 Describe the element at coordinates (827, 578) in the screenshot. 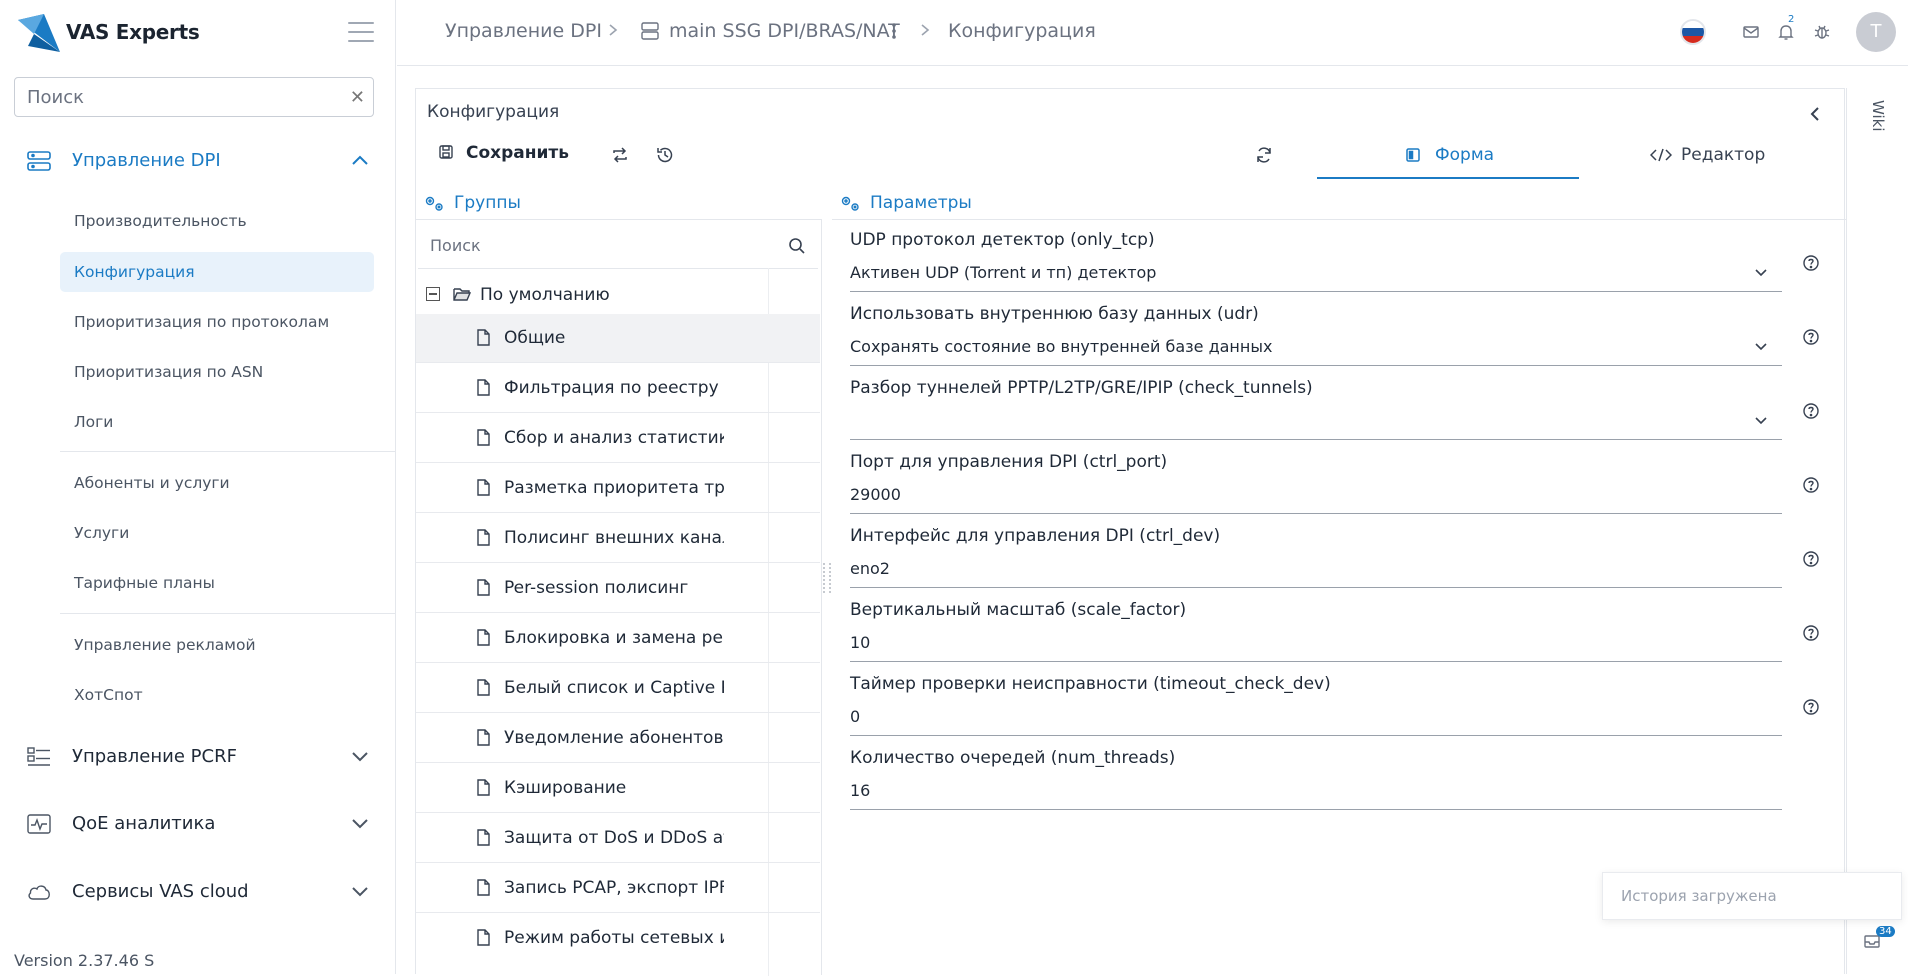

I see `panel-resize-handle` at that location.